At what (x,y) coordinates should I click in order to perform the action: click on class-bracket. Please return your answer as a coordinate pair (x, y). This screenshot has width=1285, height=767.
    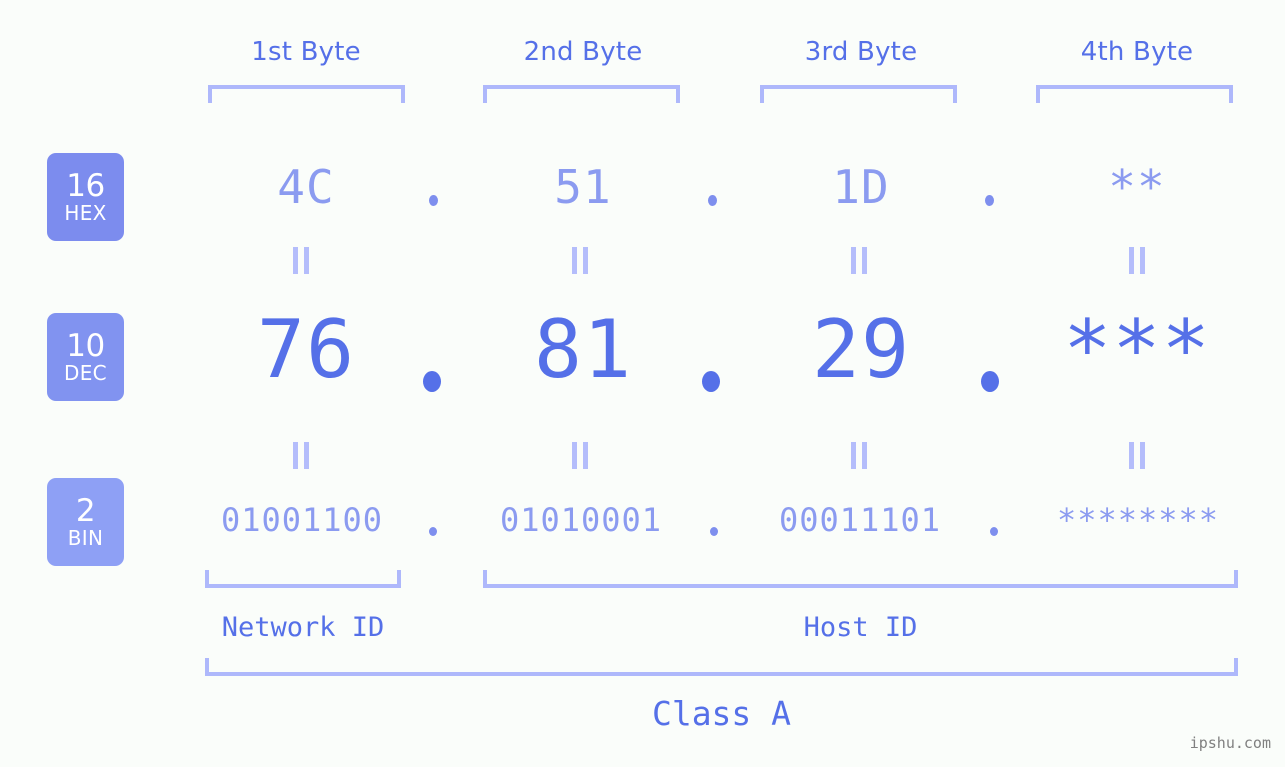
    Looking at the image, I should click on (721, 667).